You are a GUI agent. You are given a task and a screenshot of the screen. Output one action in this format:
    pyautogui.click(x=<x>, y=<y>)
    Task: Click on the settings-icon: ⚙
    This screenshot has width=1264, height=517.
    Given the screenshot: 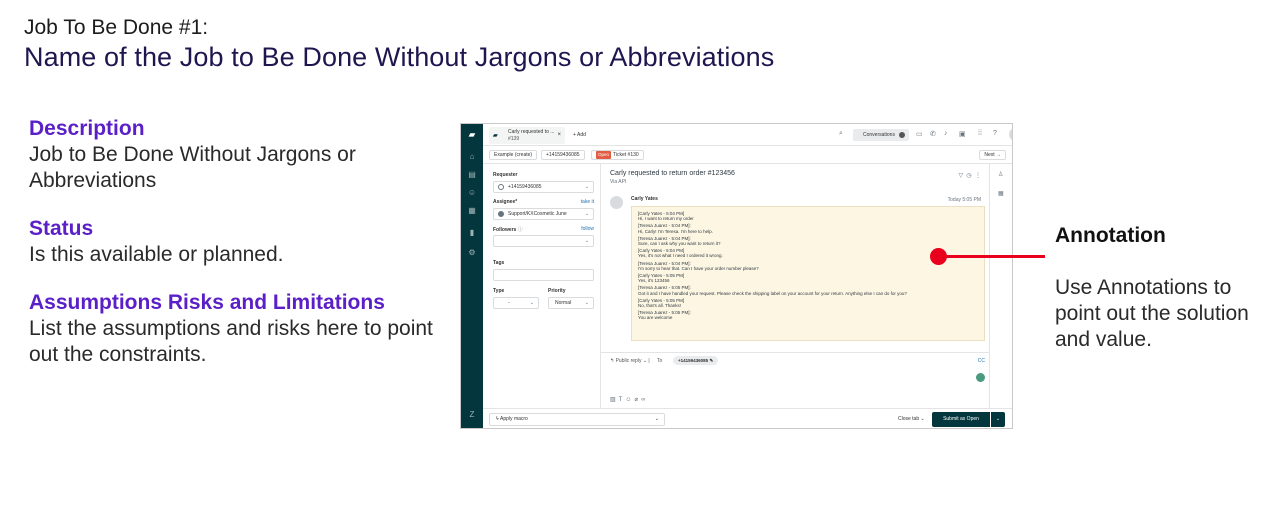 What is the action you would take?
    pyautogui.click(x=472, y=253)
    